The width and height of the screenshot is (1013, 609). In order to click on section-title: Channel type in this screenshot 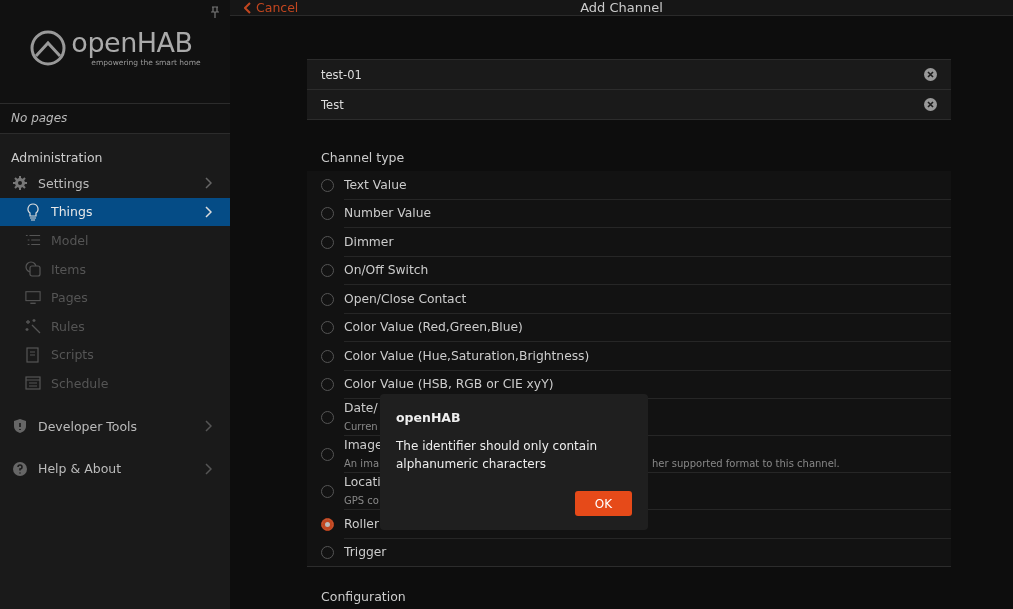, I will do `click(363, 157)`.